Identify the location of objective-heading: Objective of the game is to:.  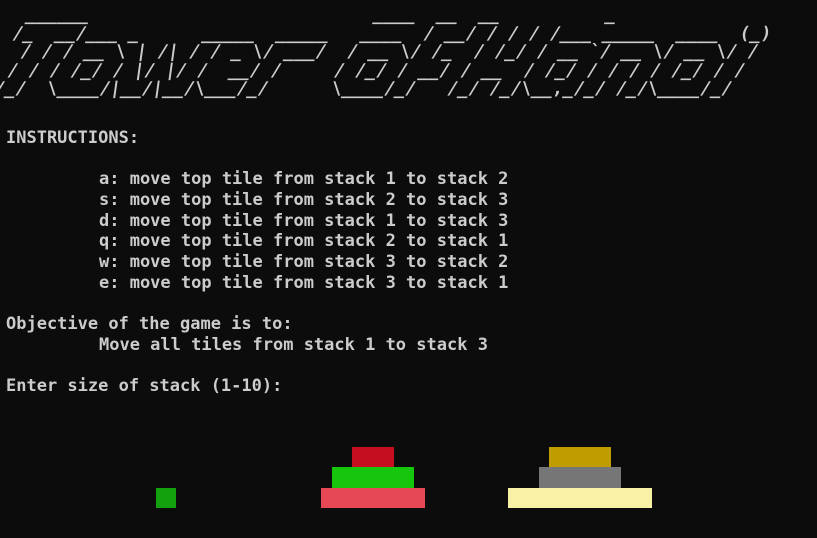
(149, 324).